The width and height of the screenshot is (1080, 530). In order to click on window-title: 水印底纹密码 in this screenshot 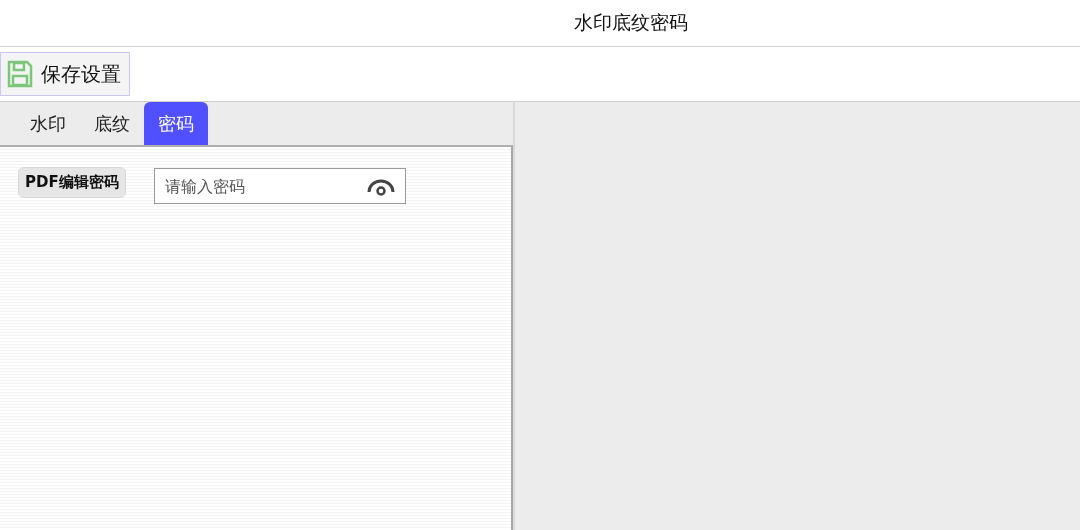, I will do `click(631, 22)`.